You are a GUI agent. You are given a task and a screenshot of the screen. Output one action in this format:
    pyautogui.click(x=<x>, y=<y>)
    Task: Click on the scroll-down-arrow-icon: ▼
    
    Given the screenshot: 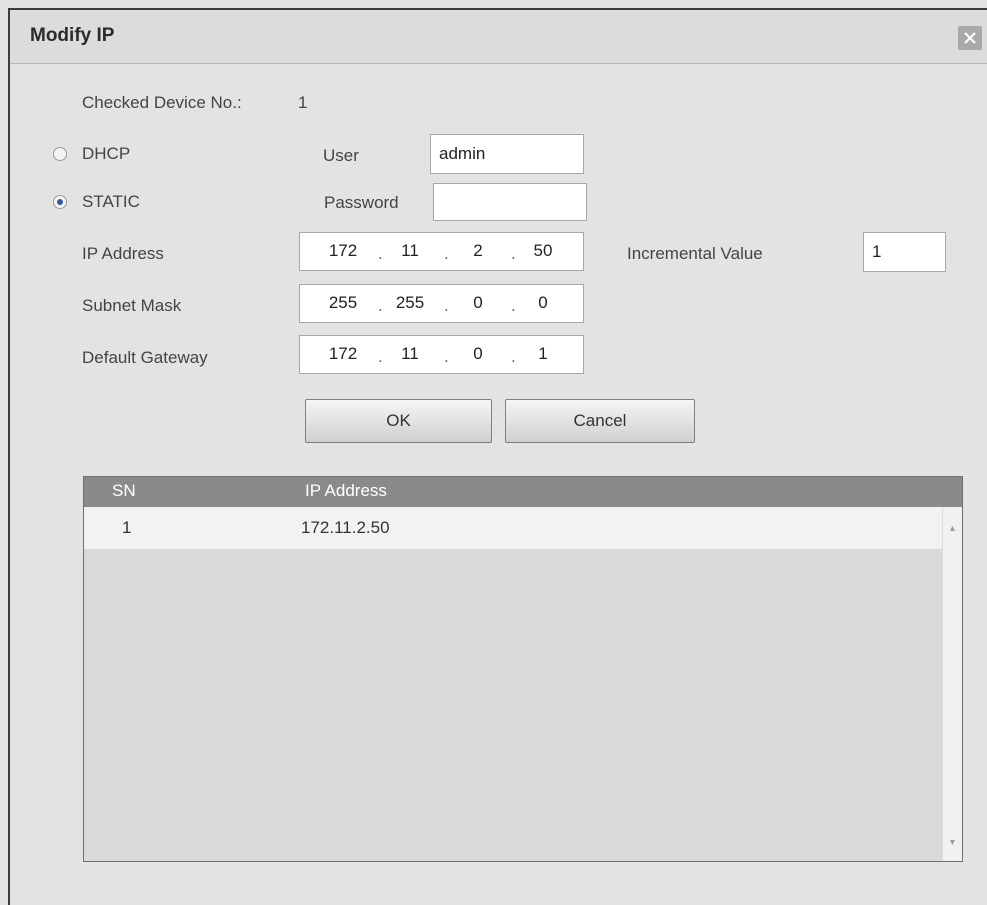 What is the action you would take?
    pyautogui.click(x=952, y=842)
    